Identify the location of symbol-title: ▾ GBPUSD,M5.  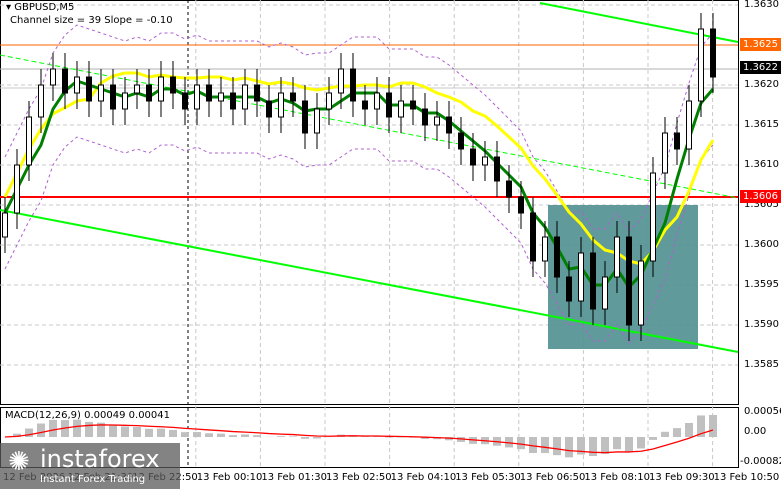
(40, 7).